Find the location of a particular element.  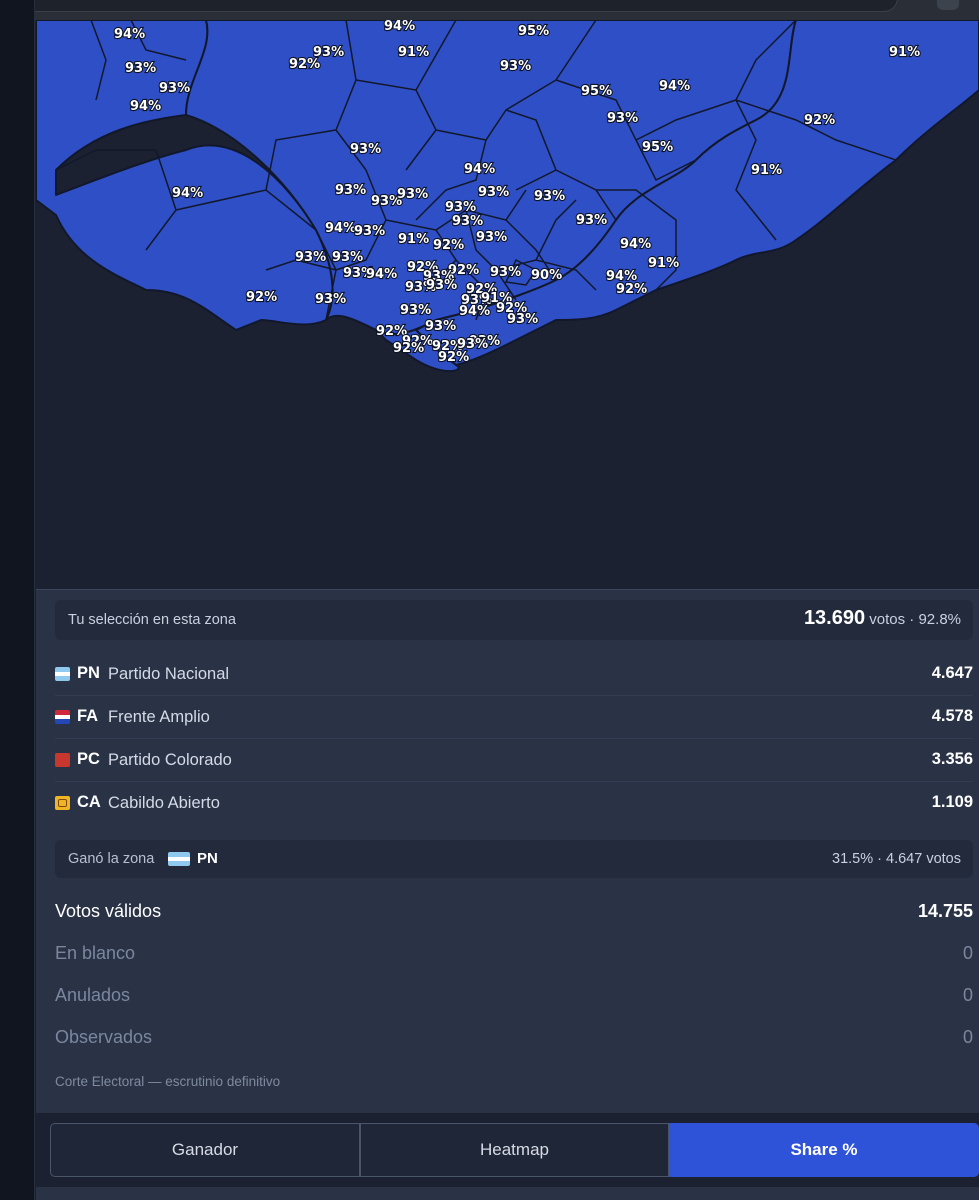

address-bar is located at coordinates (449, 6).